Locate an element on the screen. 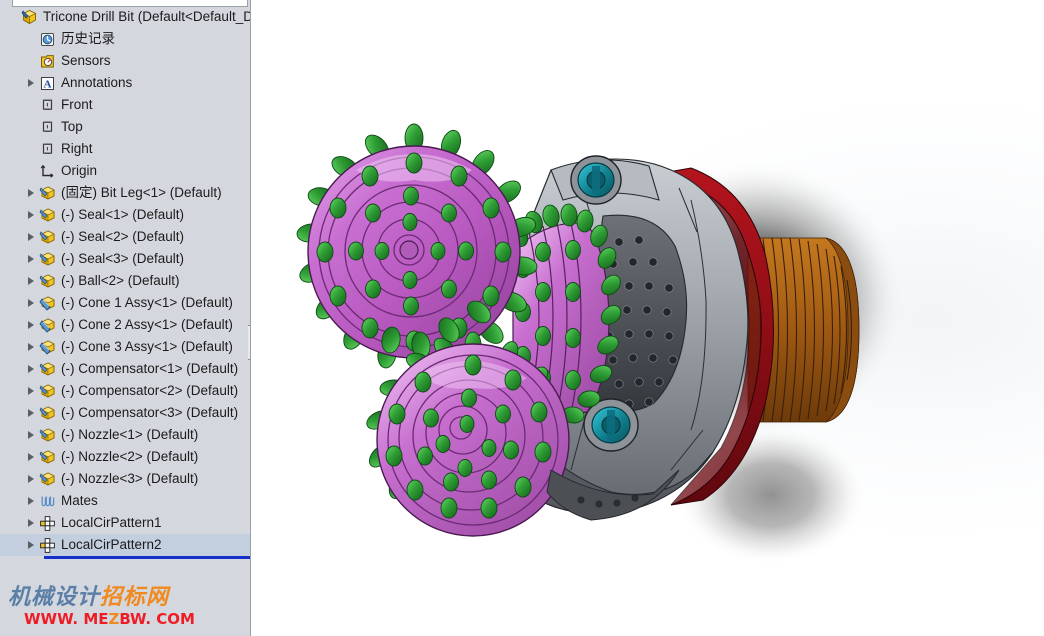  tree-item-top: Top is located at coordinates (125, 127).